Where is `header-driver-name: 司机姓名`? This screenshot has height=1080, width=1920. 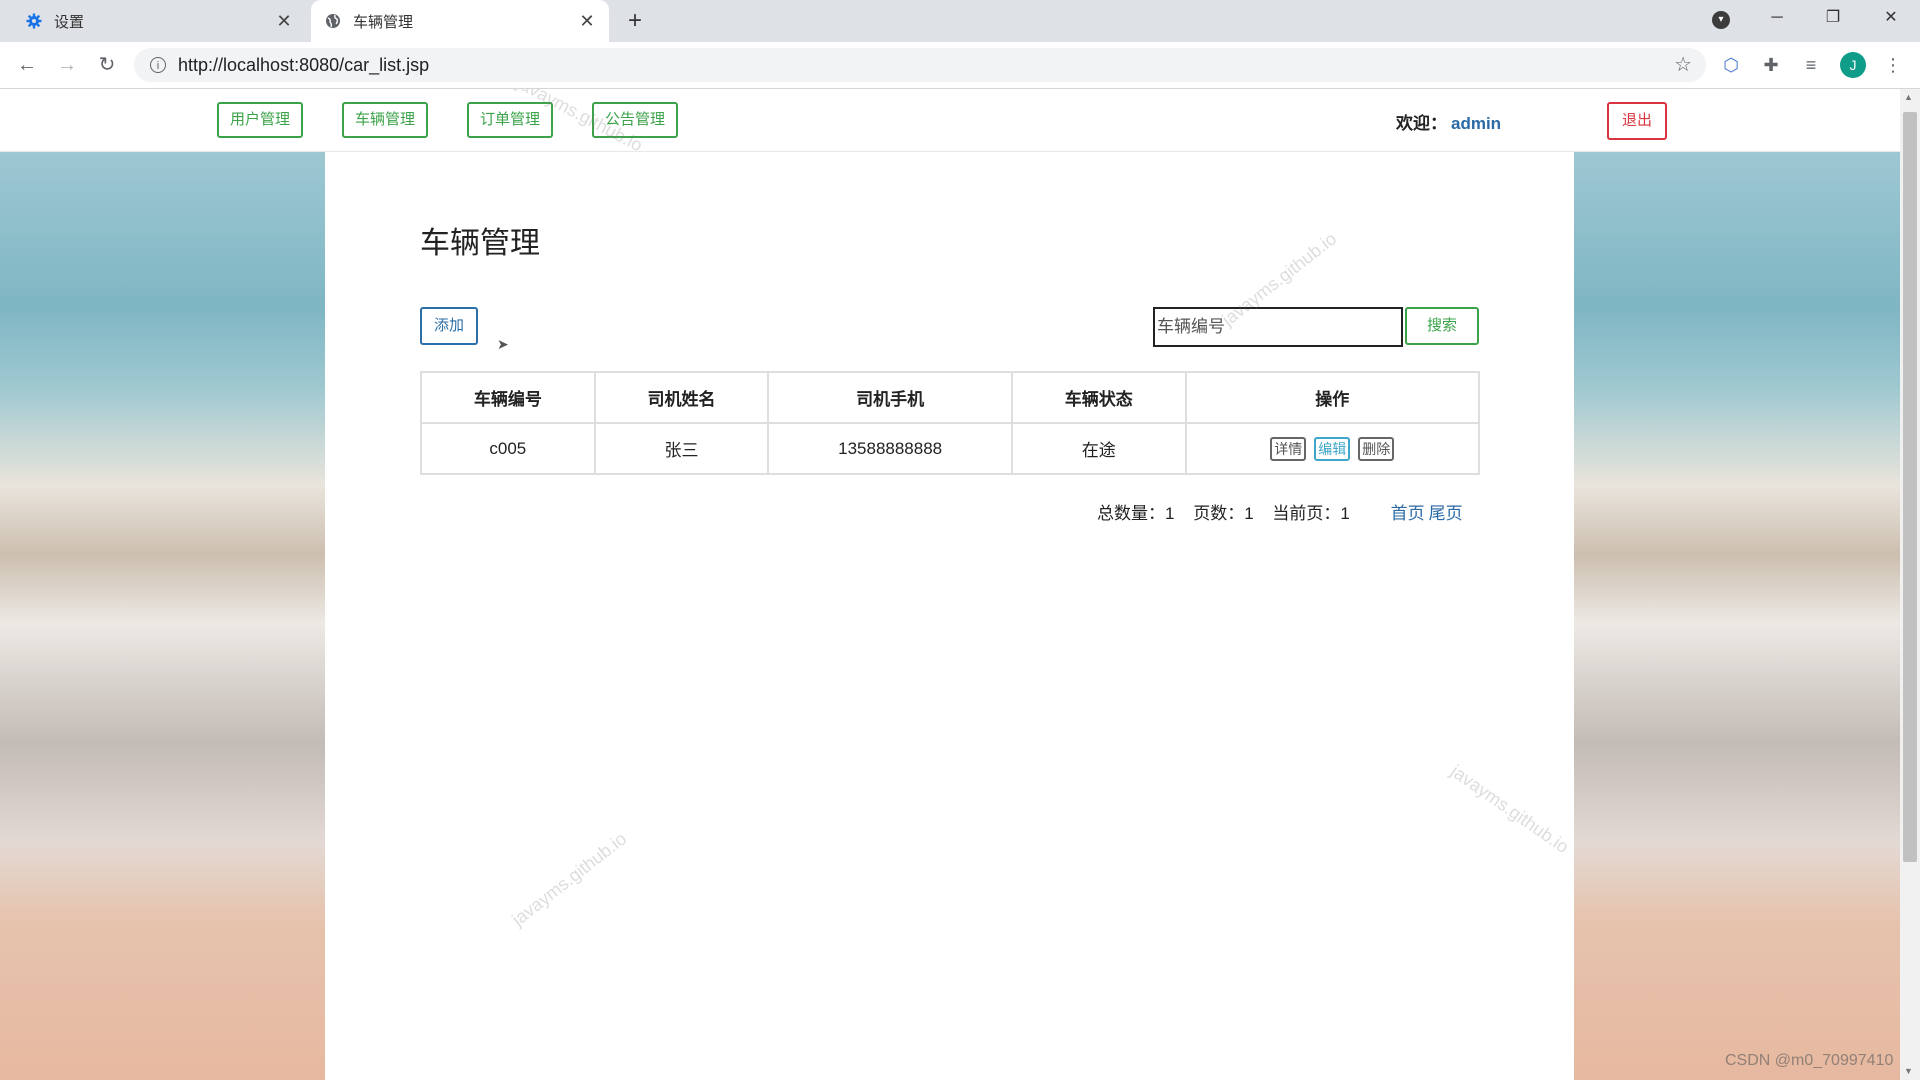
header-driver-name: 司机姓名 is located at coordinates (681, 397).